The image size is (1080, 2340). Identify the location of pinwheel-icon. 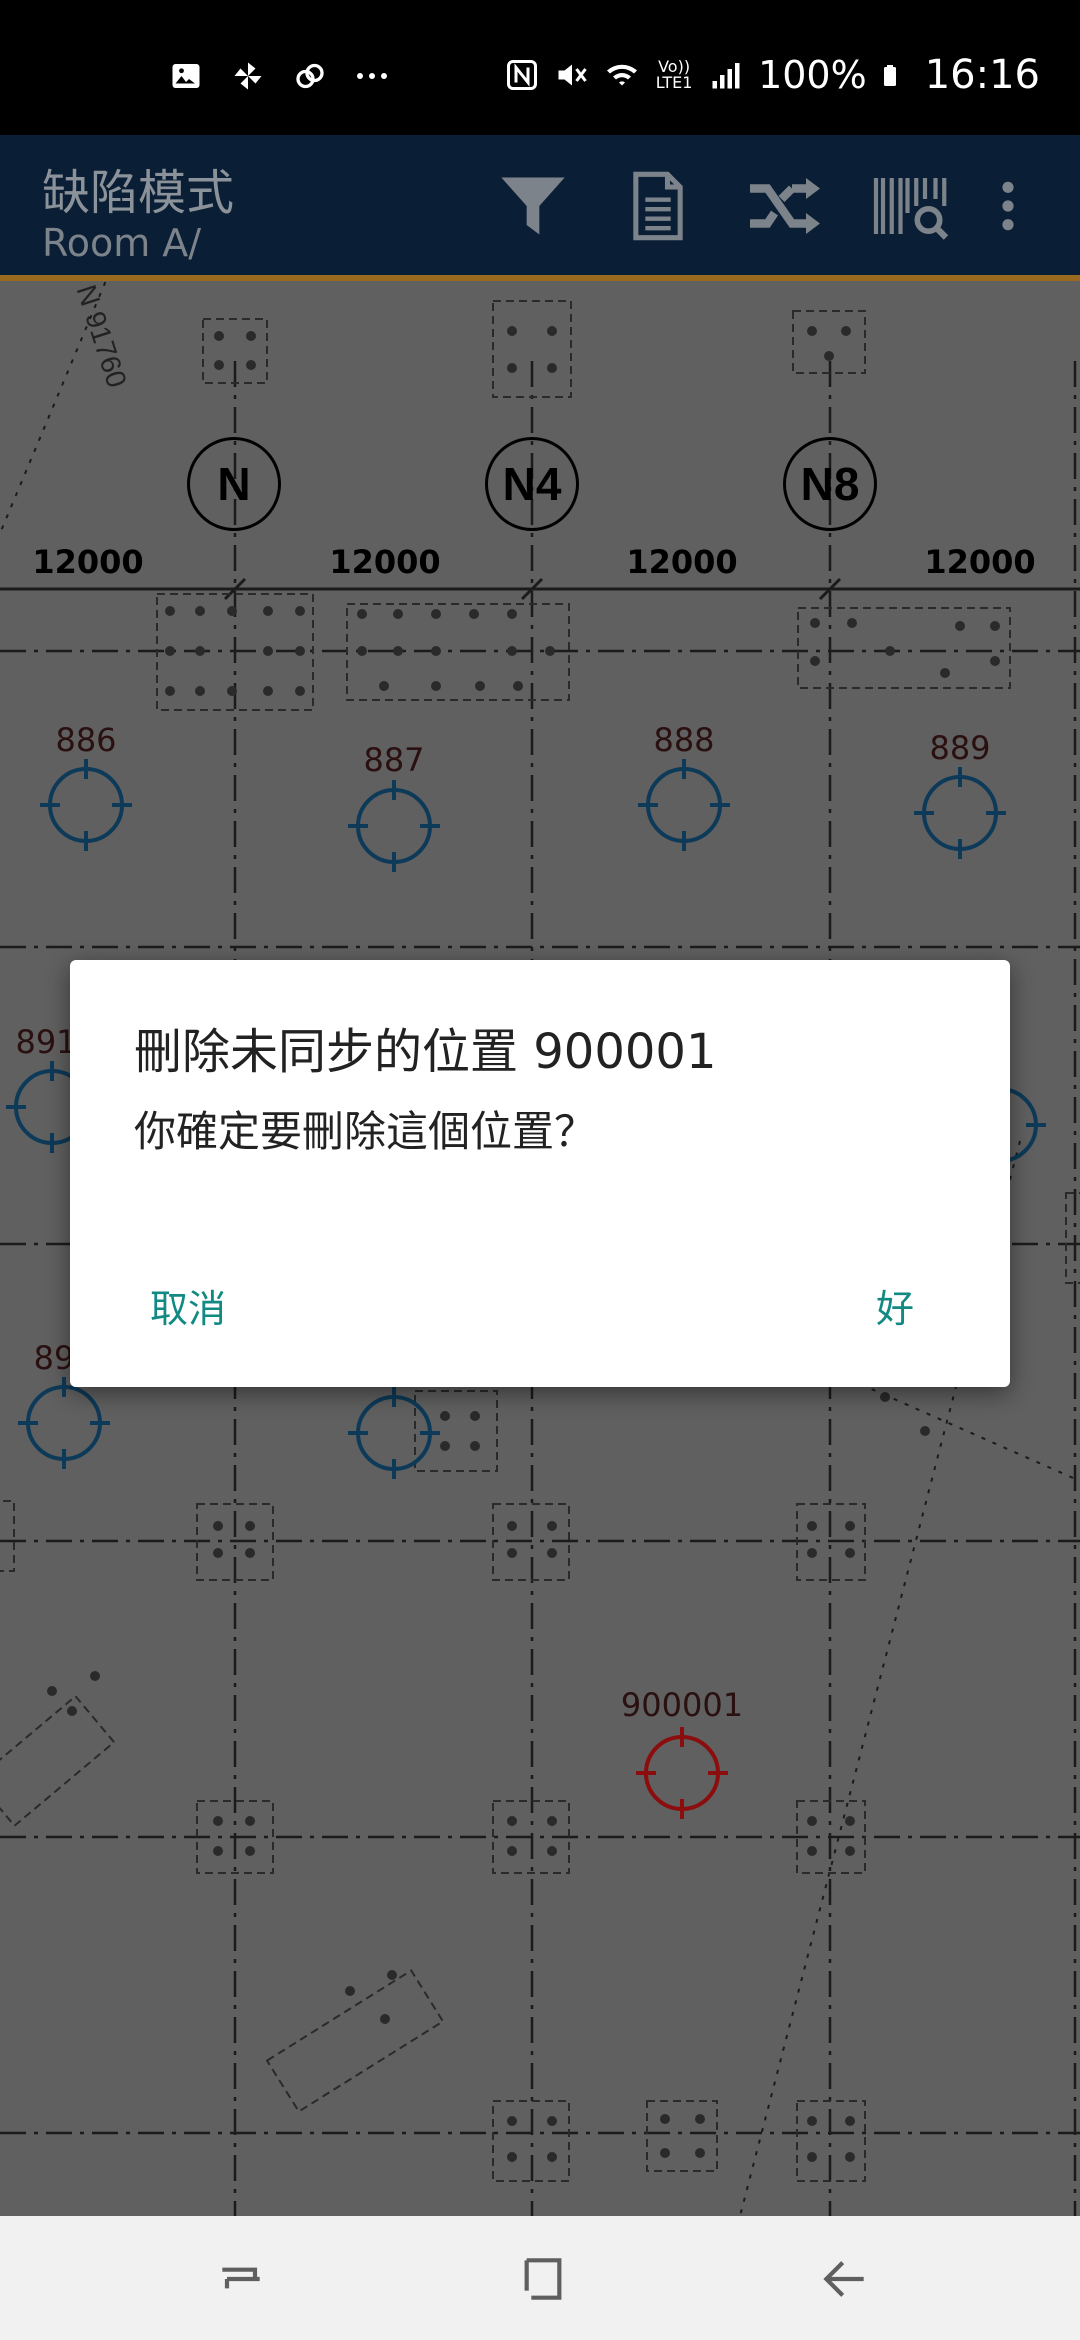
(248, 76).